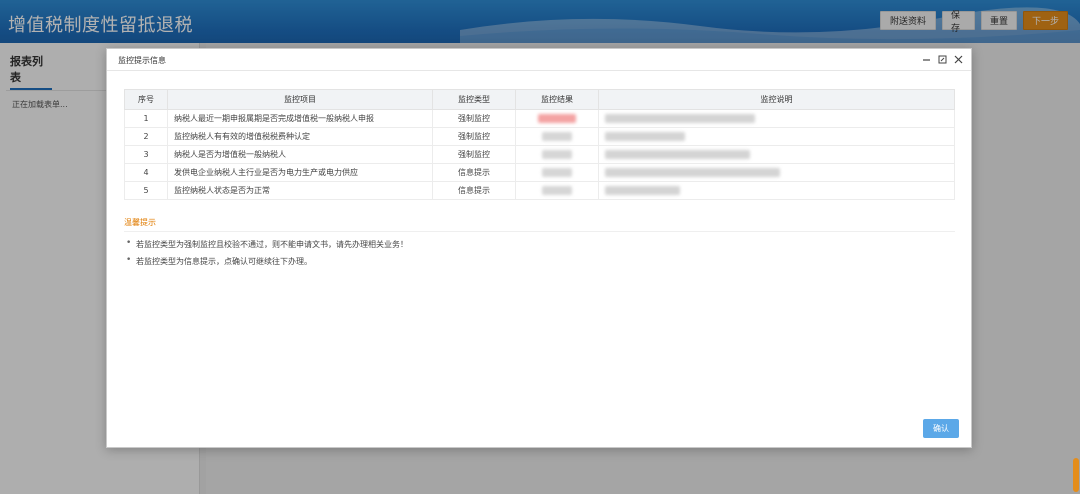 This screenshot has height=494, width=1080. I want to click on scroll-handle, so click(1076, 475).